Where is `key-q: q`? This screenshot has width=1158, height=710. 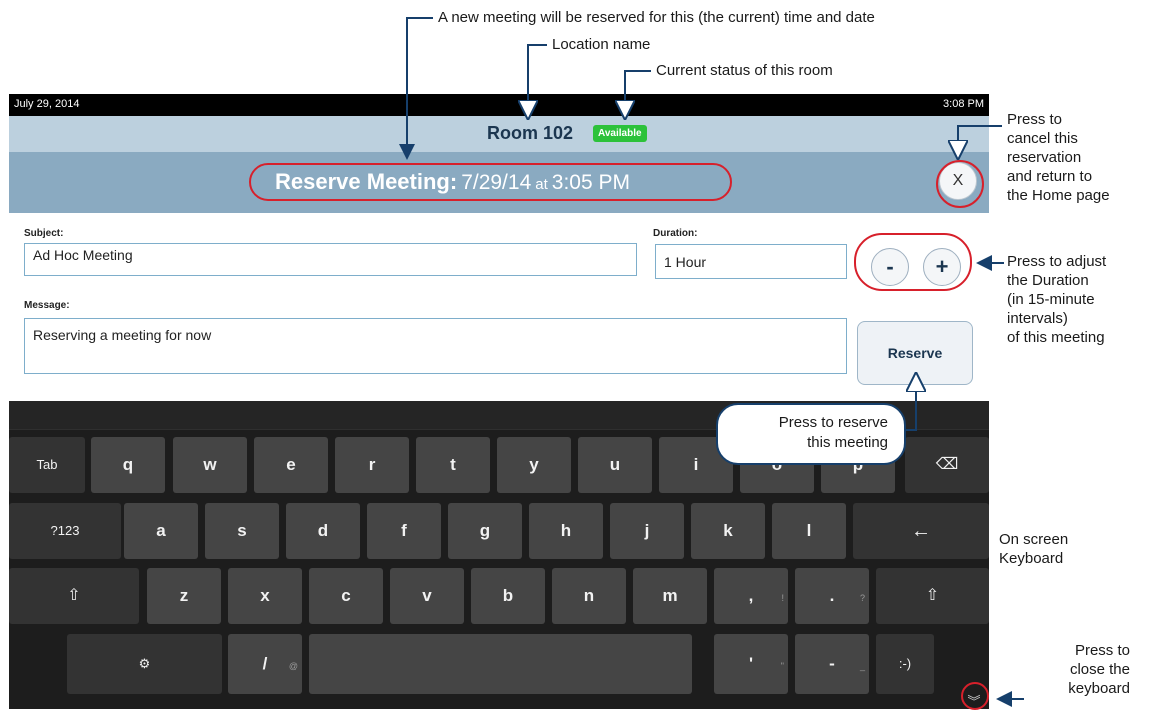
key-q: q is located at coordinates (128, 465).